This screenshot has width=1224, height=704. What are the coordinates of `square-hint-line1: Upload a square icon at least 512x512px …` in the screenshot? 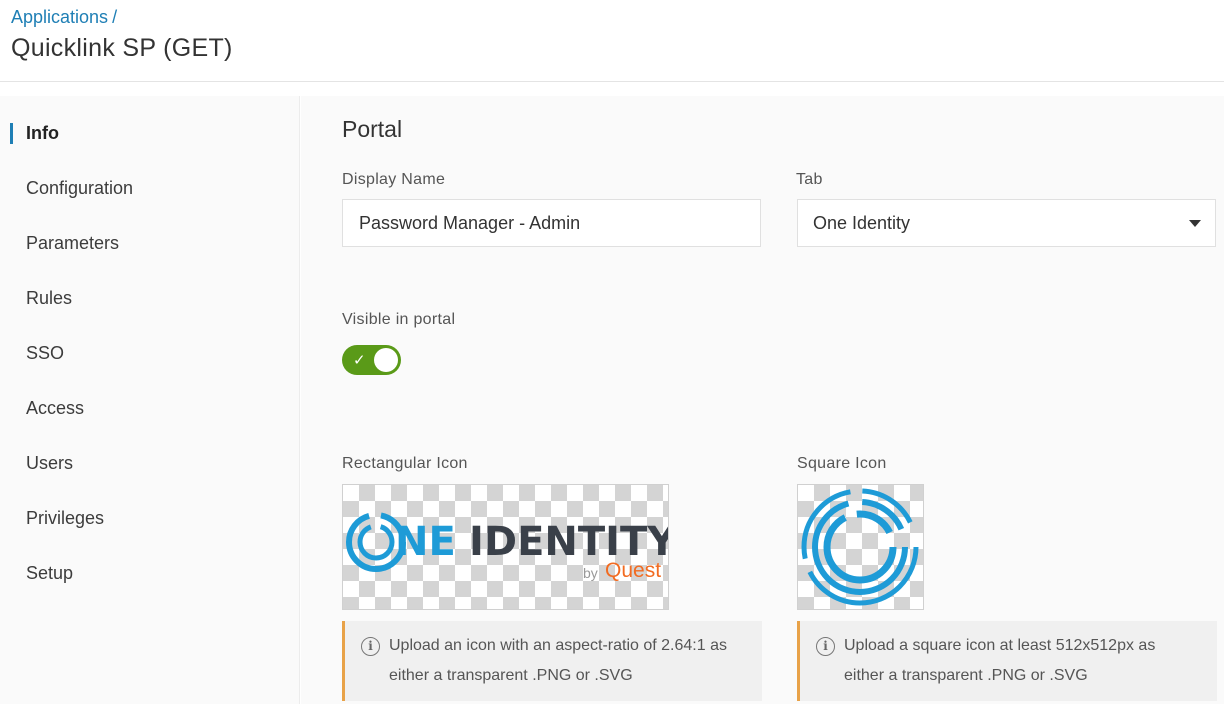 It's located at (1000, 645).